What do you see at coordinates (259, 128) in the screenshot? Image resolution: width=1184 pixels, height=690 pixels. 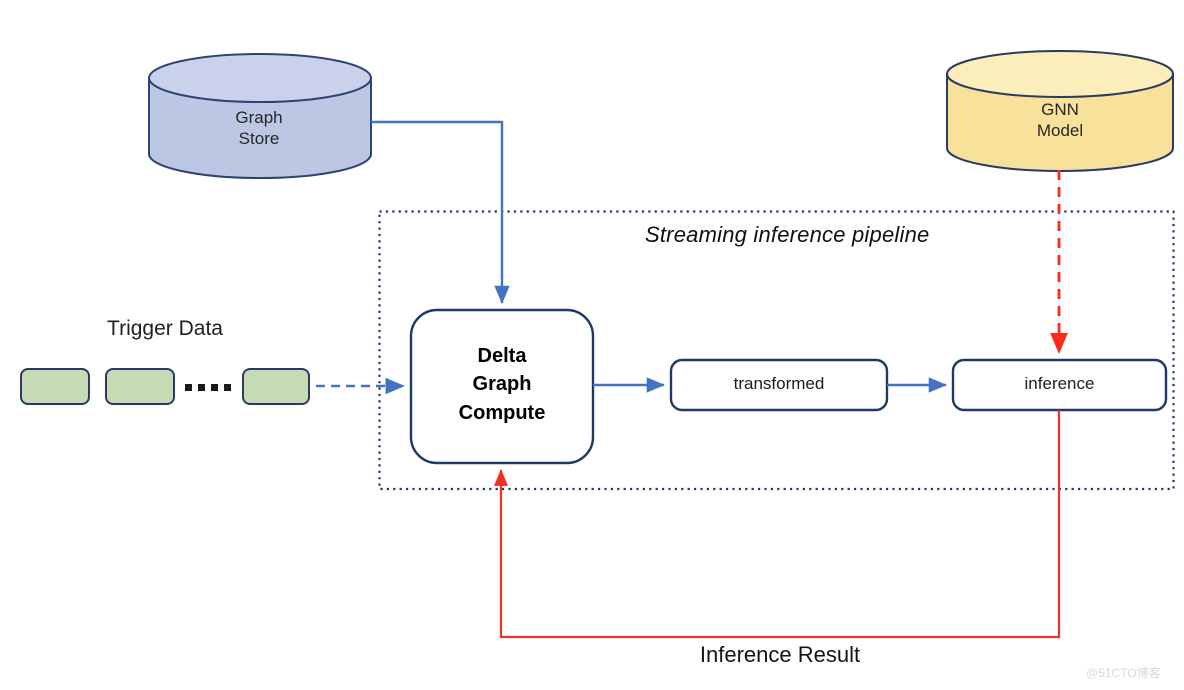 I see `graph-store-label: Graph Store` at bounding box center [259, 128].